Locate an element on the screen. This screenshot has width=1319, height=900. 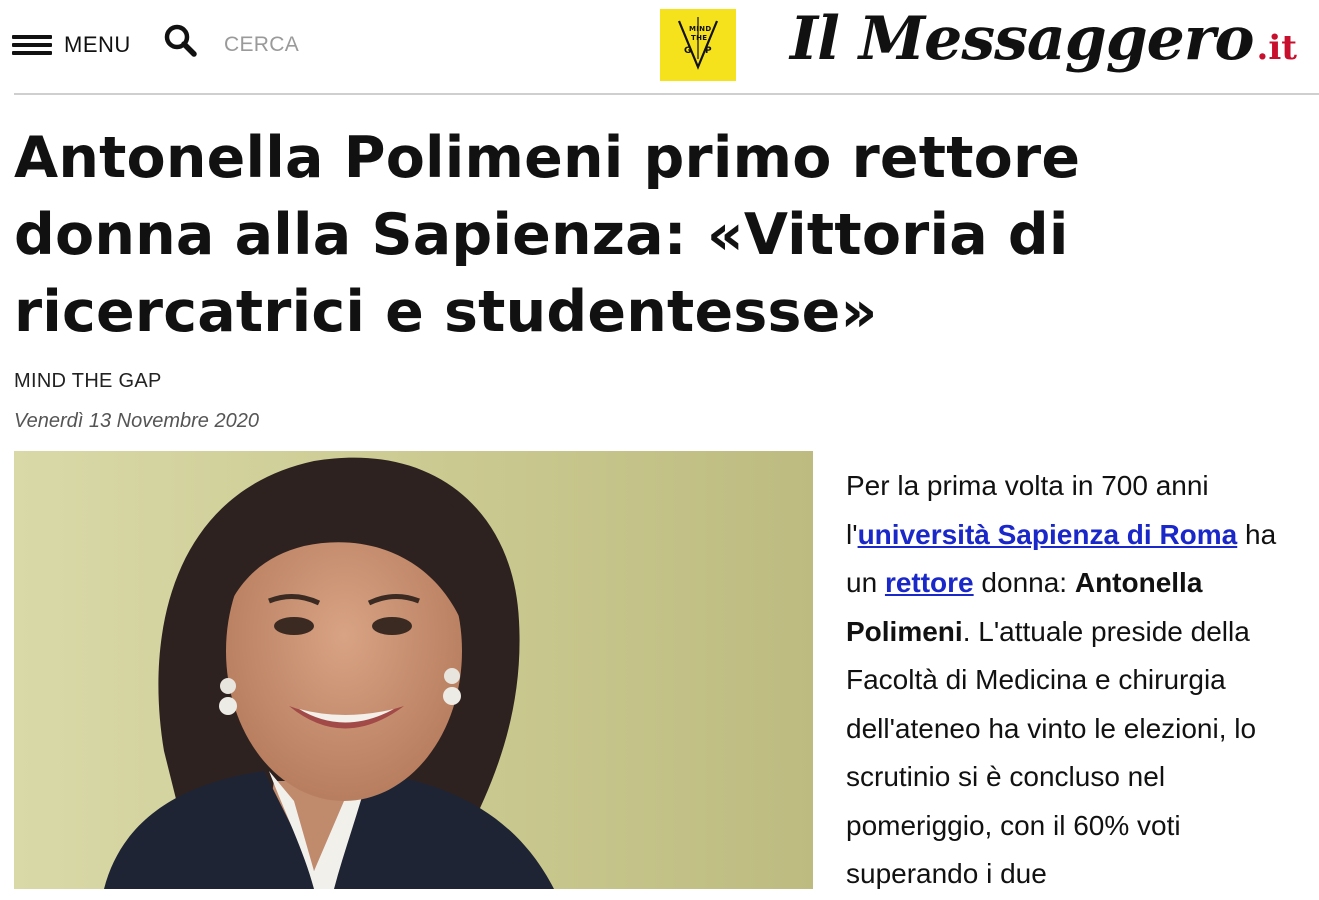
logo-word-the: THE is located at coordinates (699, 38).